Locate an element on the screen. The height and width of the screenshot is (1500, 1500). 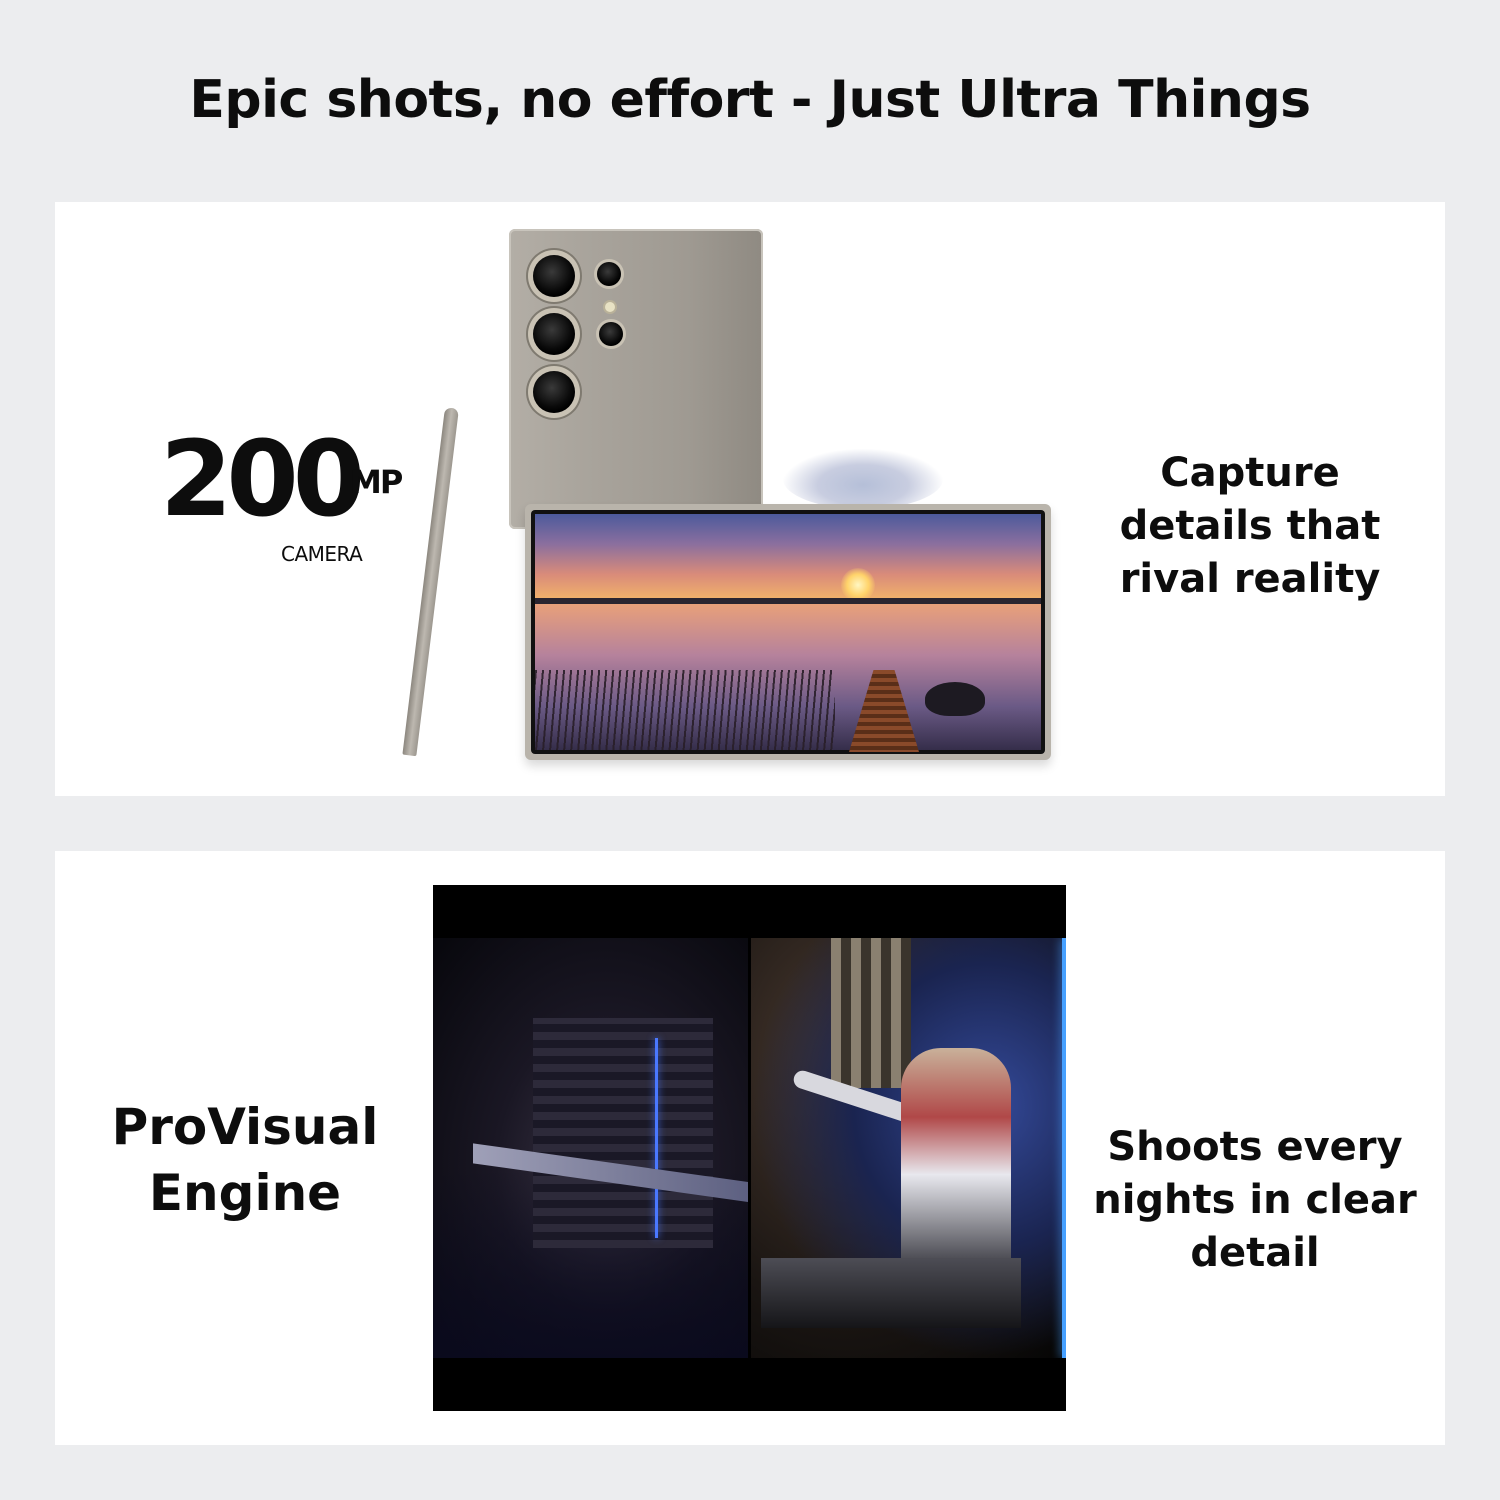
sun-image is located at coordinates (858, 585).